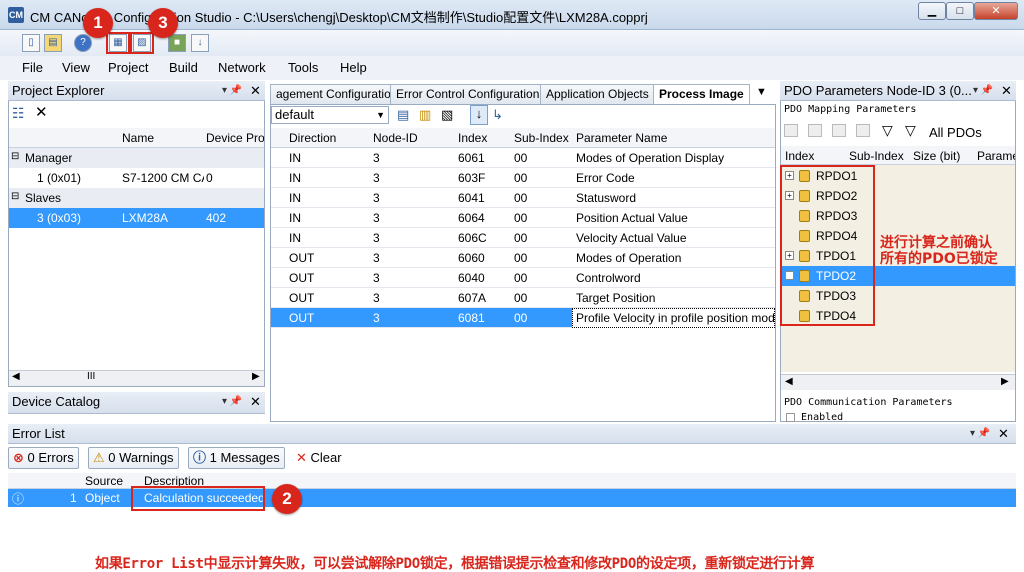  I want to click on column-direction: Direction, so click(312, 138).